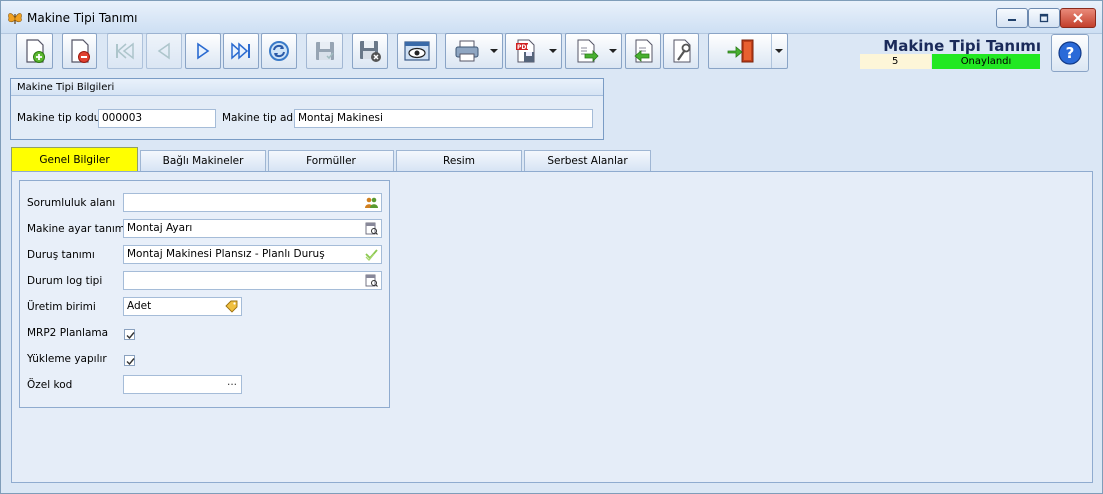 The image size is (1103, 494). I want to click on tab-image: Resim, so click(459, 160).